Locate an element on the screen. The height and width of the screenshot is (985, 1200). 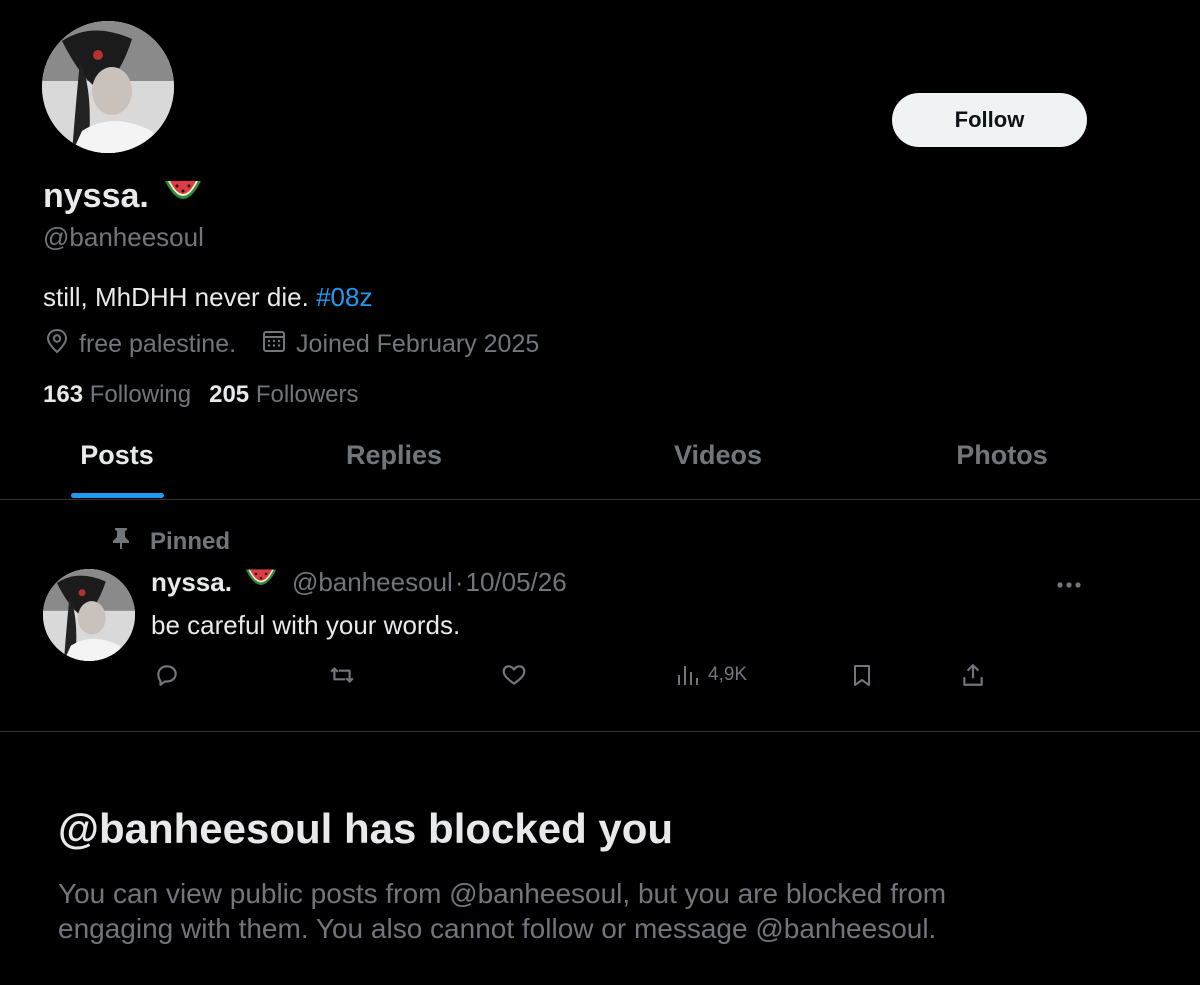
more-icon is located at coordinates (1069, 580).